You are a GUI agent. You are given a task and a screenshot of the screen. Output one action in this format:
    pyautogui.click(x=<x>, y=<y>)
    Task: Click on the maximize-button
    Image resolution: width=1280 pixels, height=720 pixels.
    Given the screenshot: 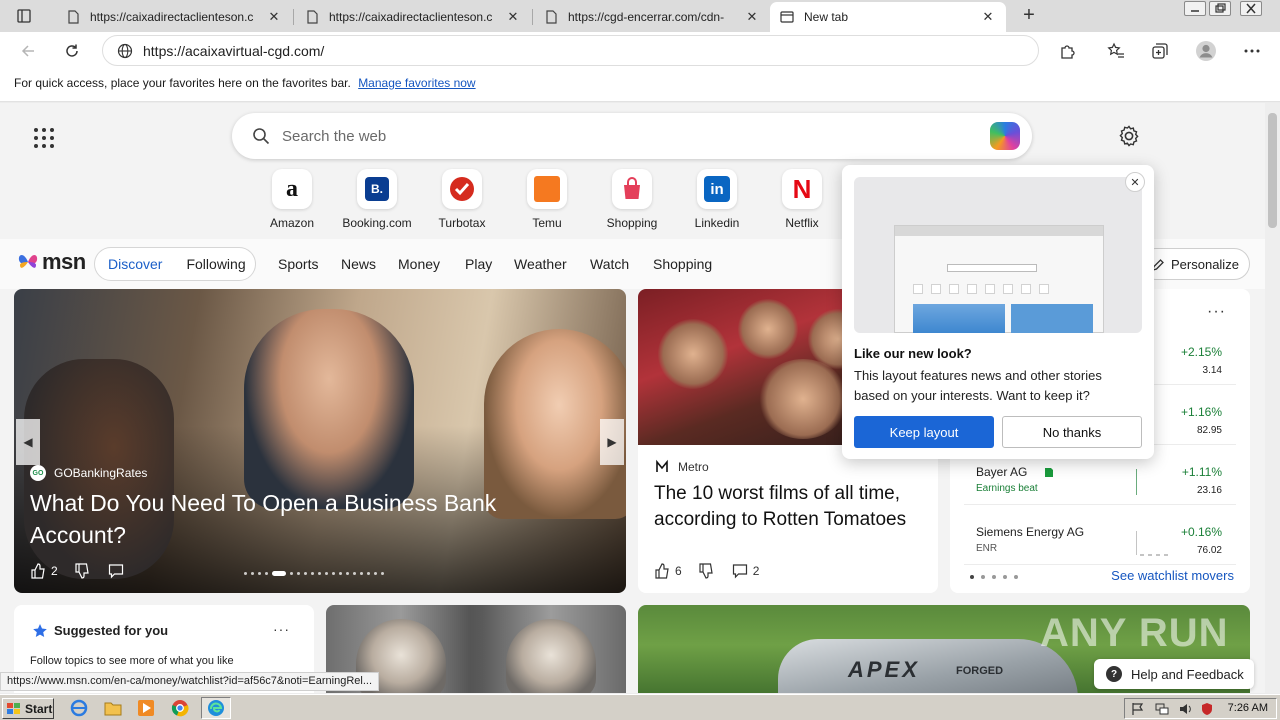 What is the action you would take?
    pyautogui.click(x=1220, y=8)
    